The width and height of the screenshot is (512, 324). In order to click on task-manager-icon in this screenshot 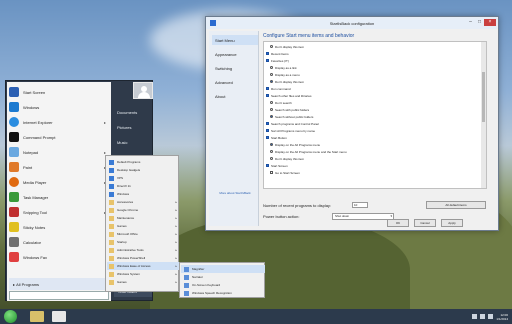, I will do `click(14, 197)`.